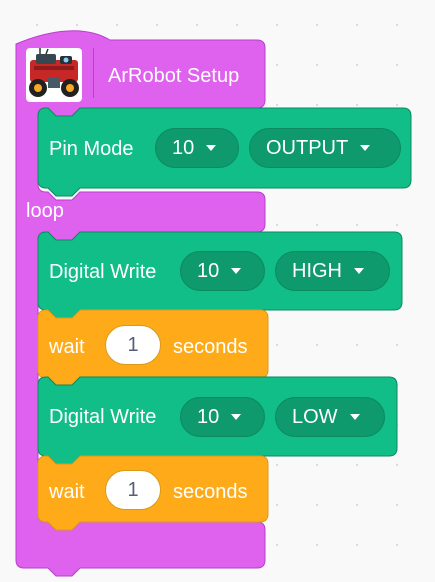  Describe the element at coordinates (54, 75) in the screenshot. I see `robot-car-icon` at that location.